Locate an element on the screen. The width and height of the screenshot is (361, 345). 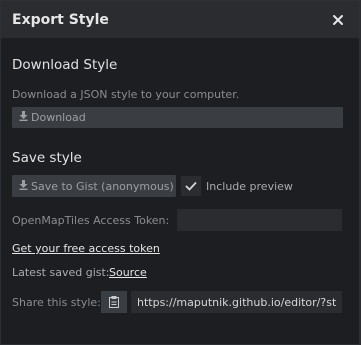
save-heading: Save style is located at coordinates (47, 158).